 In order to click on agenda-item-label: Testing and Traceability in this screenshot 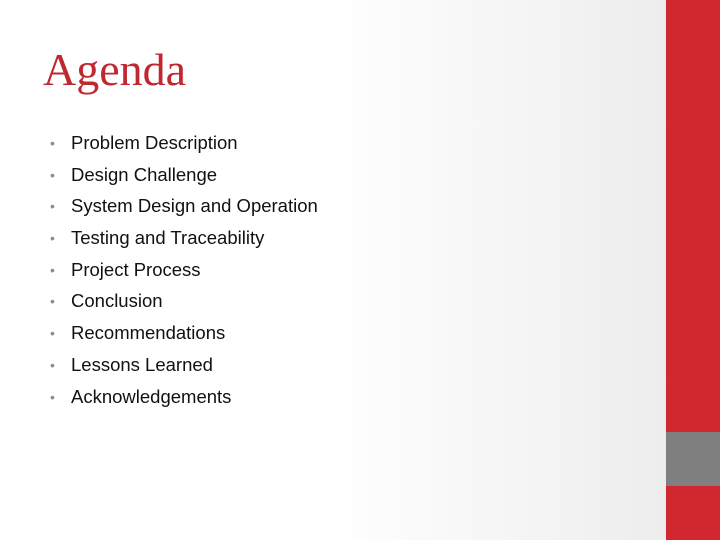, I will do `click(168, 238)`.